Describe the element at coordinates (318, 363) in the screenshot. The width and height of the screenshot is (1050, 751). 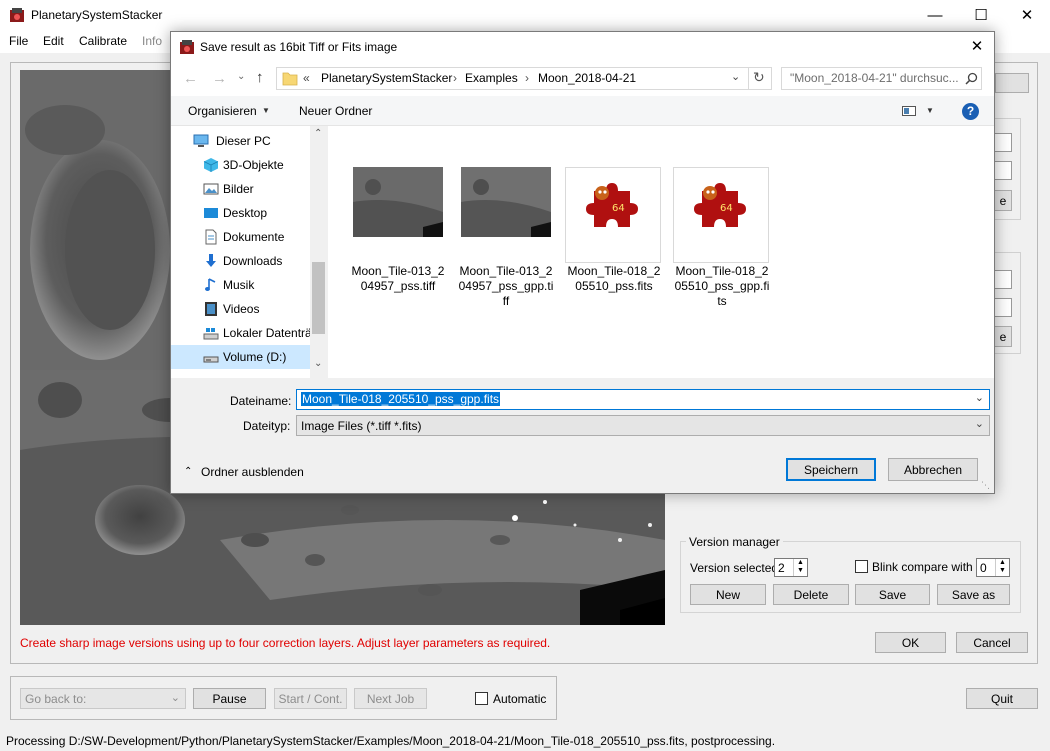
I see `scroll-down-icon: ⌄` at that location.